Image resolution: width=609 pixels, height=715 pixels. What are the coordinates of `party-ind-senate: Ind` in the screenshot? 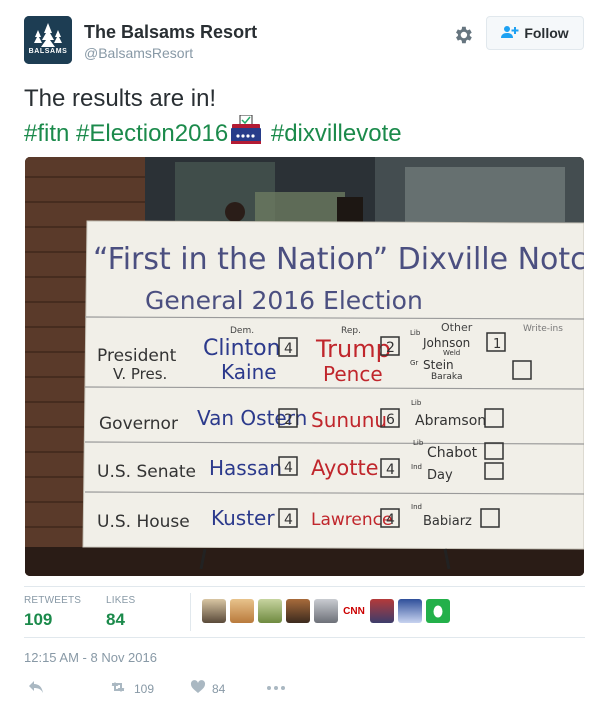 It's located at (416, 467).